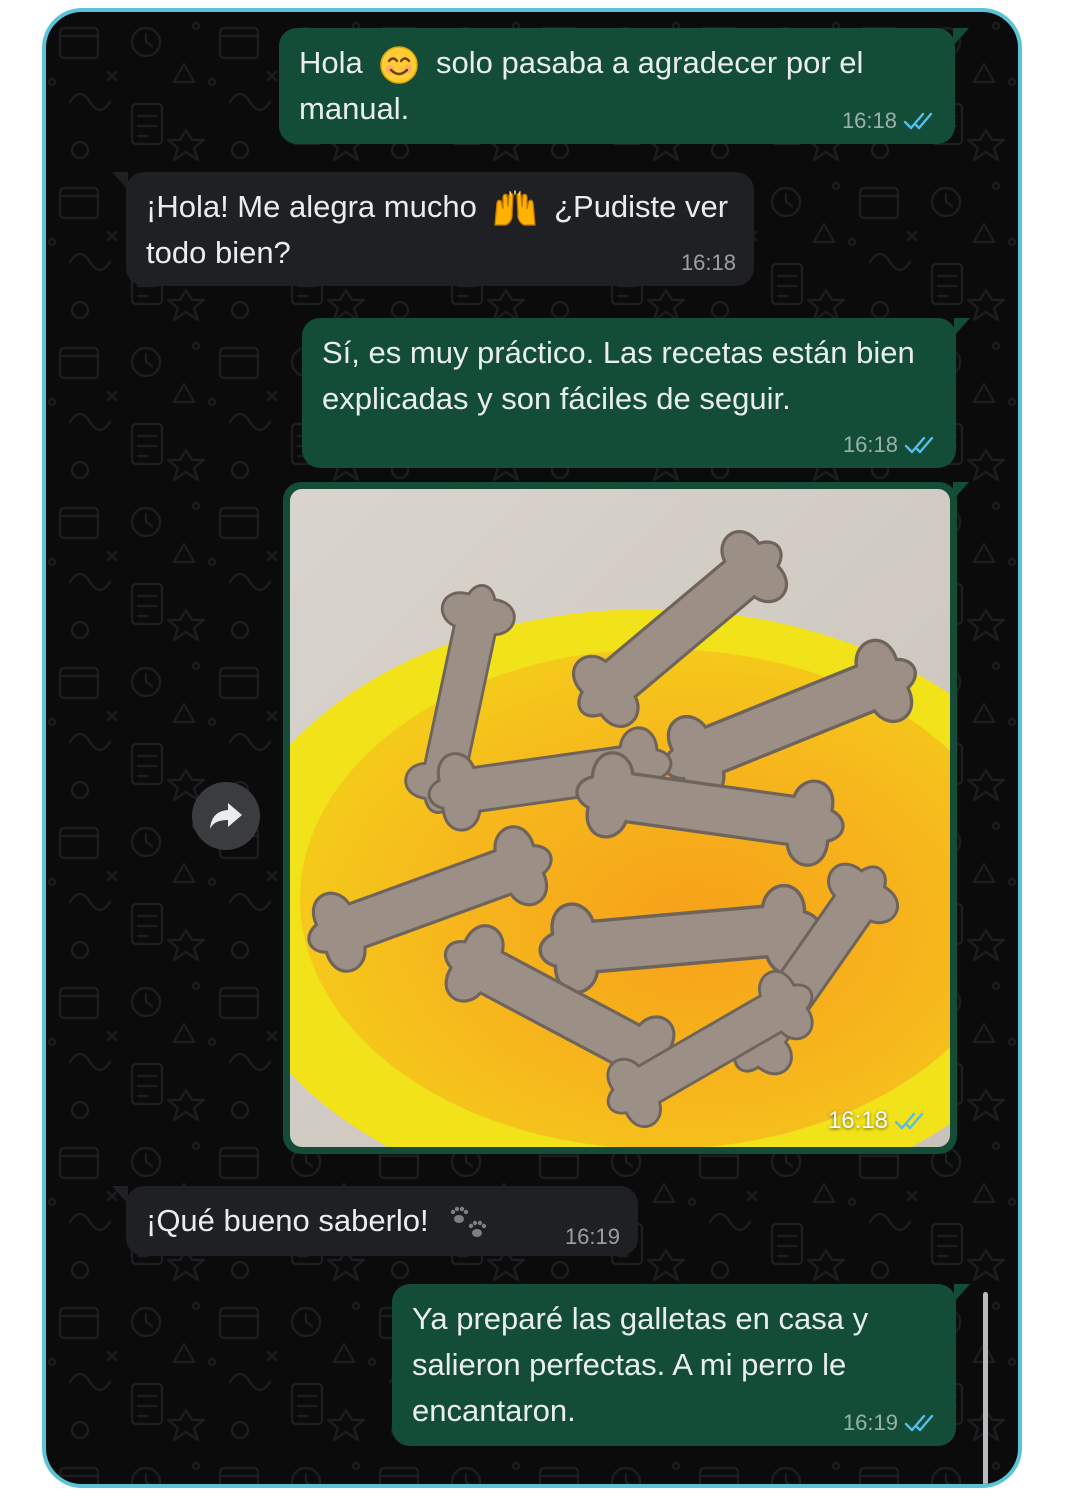  I want to click on message-bubble-incoming: ¡Qué bueno saberlo! 16:19, so click(375, 1221).